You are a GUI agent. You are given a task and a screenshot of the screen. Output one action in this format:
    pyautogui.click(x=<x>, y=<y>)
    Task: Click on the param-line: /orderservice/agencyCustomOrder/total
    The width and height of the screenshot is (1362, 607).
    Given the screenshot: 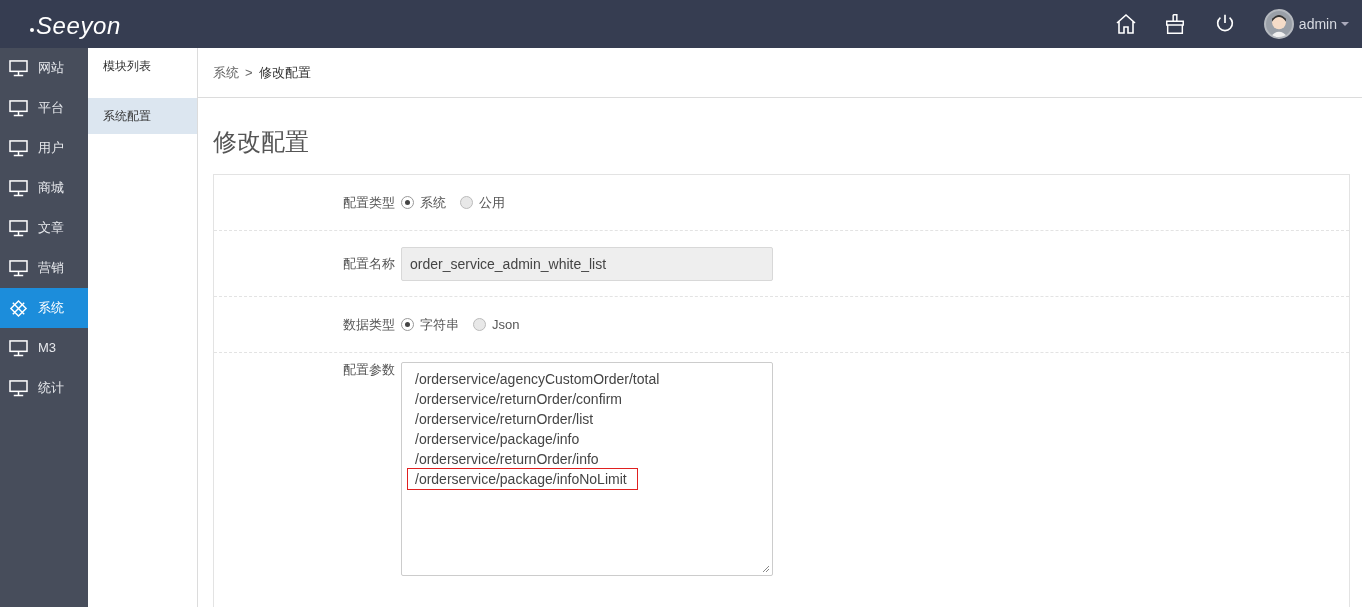 What is the action you would take?
    pyautogui.click(x=537, y=379)
    